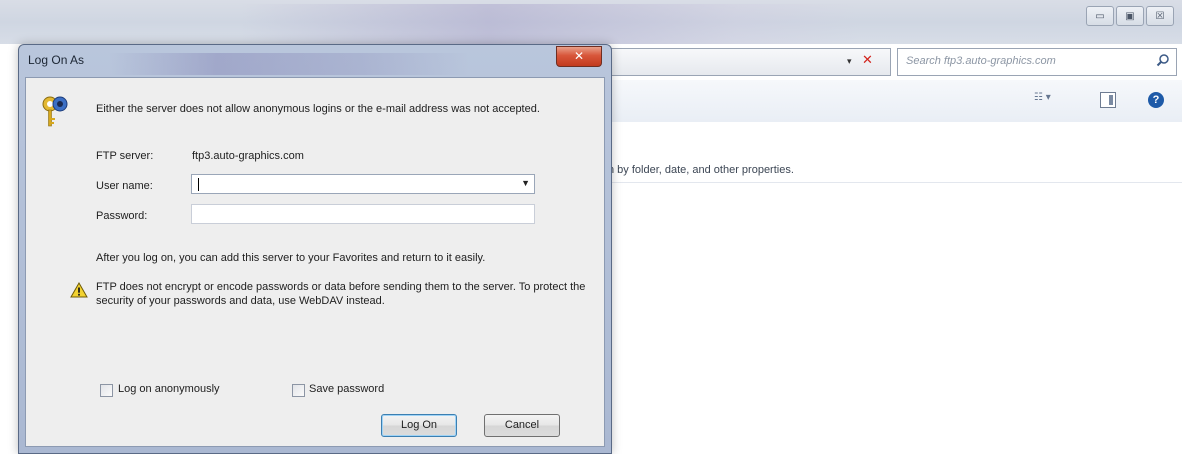 The image size is (1182, 454). What do you see at coordinates (891, 152) in the screenshot?
I see `info-area: n by folder, date, and other properties.` at bounding box center [891, 152].